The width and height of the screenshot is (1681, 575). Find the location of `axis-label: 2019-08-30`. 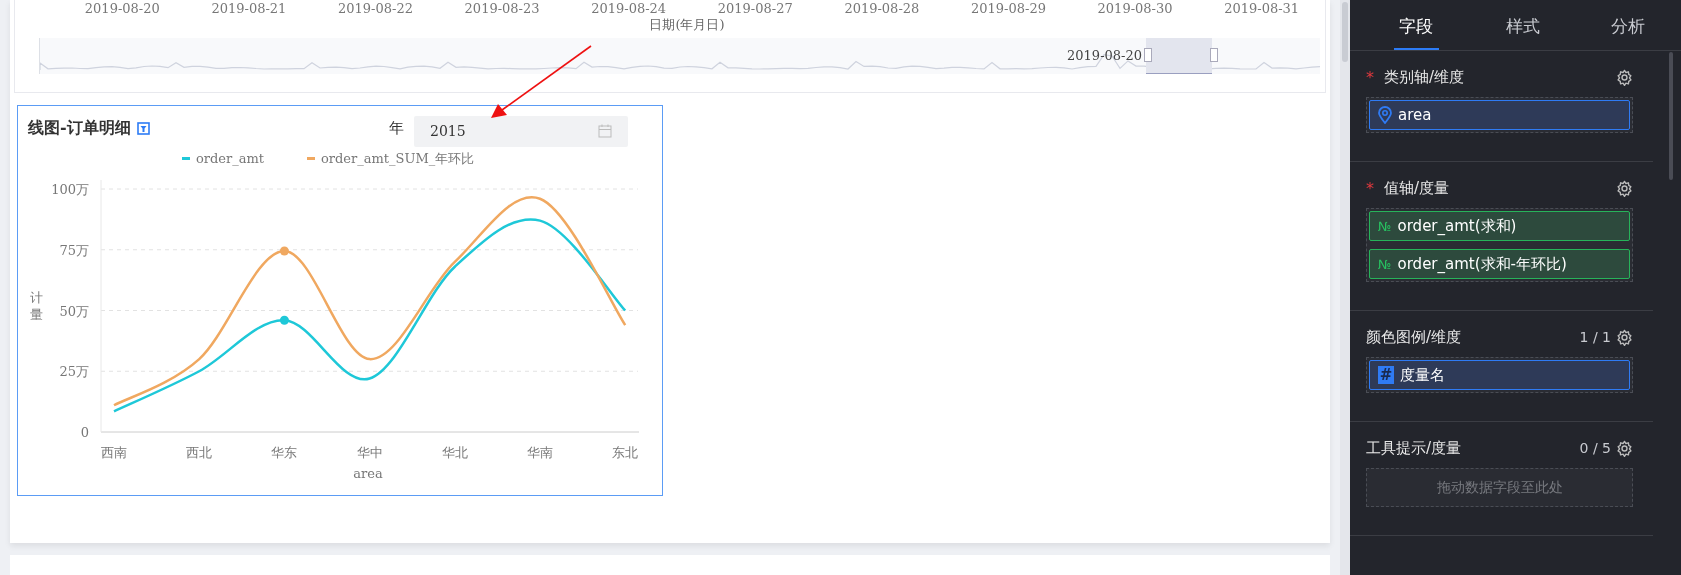

axis-label: 2019-08-30 is located at coordinates (1135, 9).